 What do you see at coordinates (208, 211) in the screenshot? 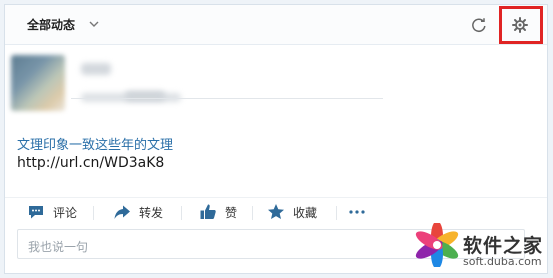
I see `thumbs-up-icon` at bounding box center [208, 211].